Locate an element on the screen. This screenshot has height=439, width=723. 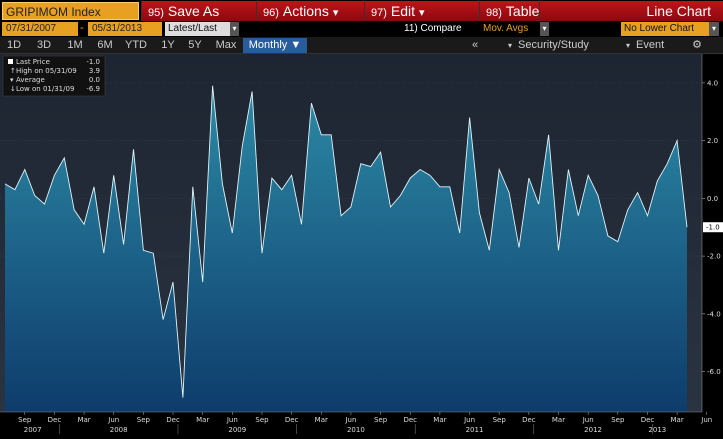
x-year-label: 2012 is located at coordinates (593, 430).